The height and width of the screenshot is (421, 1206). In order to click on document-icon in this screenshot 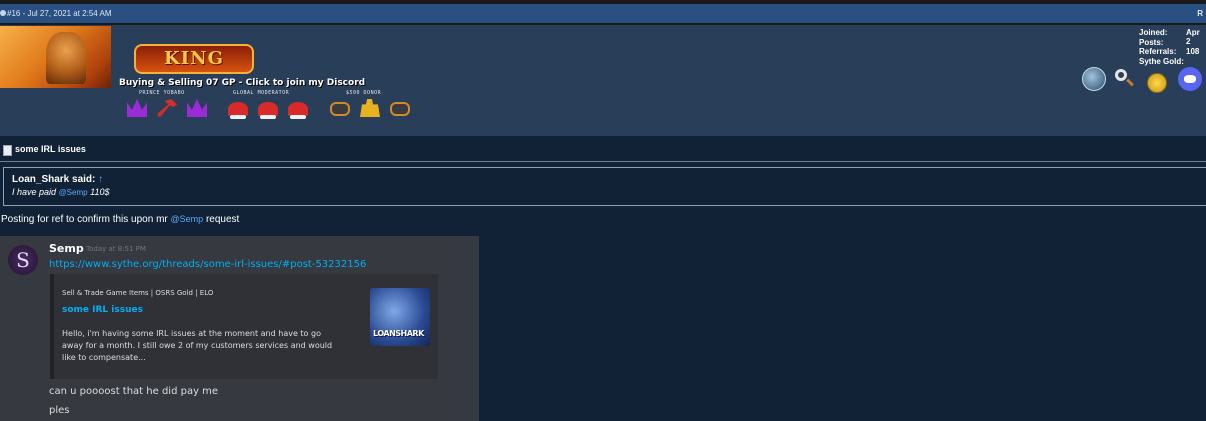, I will do `click(7, 150)`.